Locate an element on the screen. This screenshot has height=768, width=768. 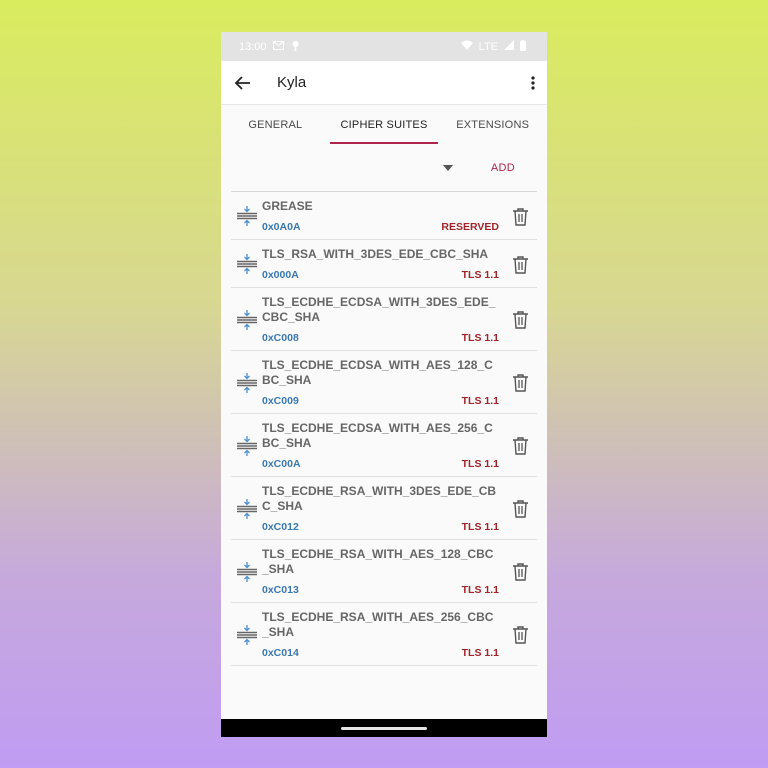
status-time: 13:00 is located at coordinates (253, 46).